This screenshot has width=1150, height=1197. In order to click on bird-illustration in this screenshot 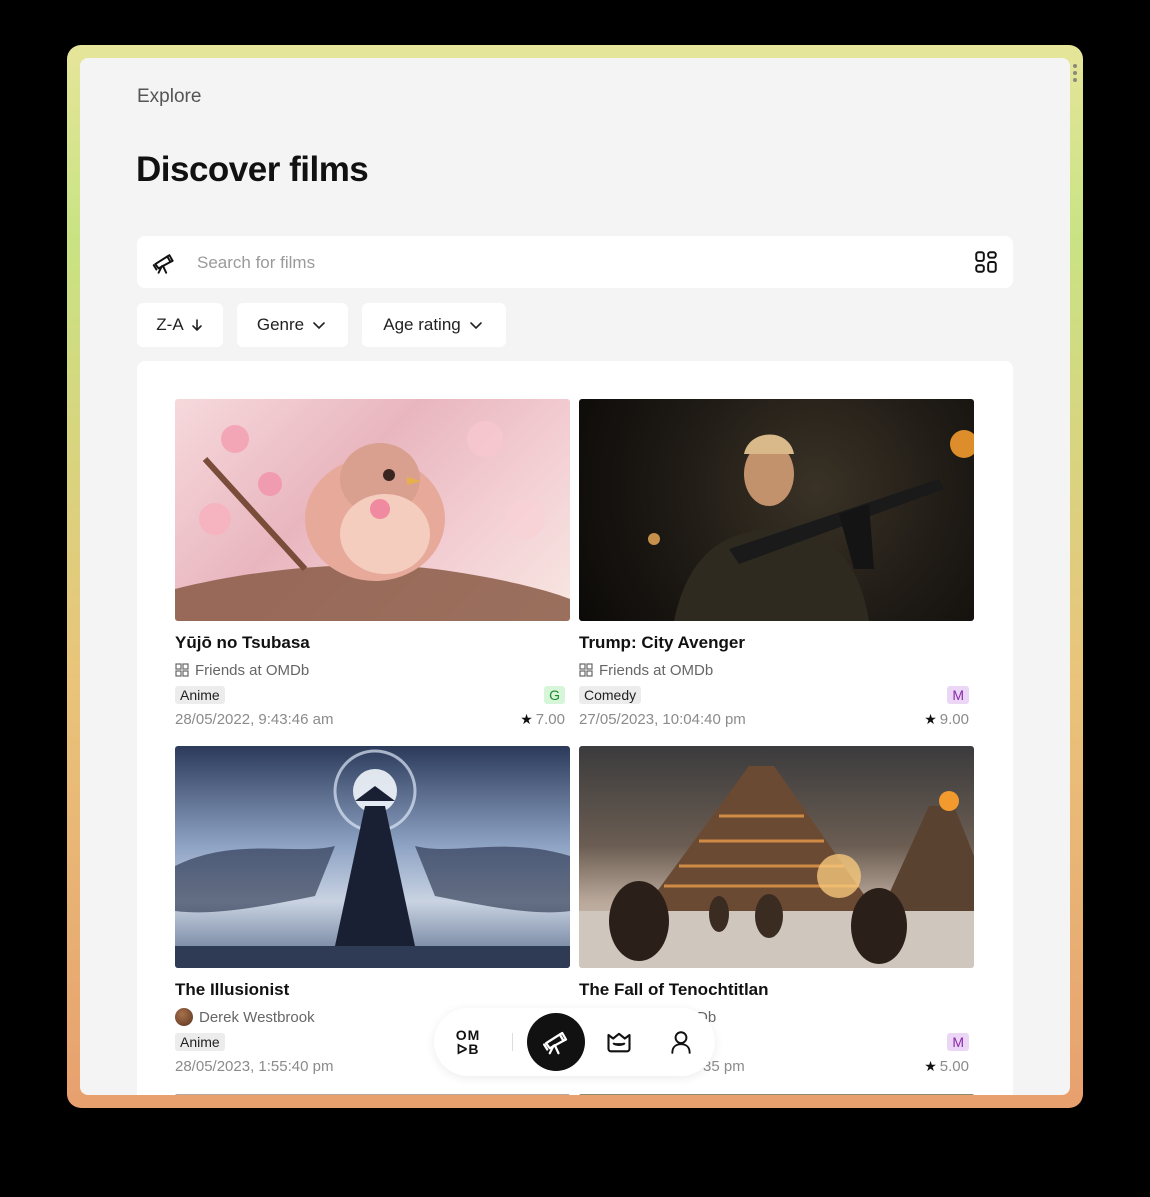, I will do `click(372, 521)`.